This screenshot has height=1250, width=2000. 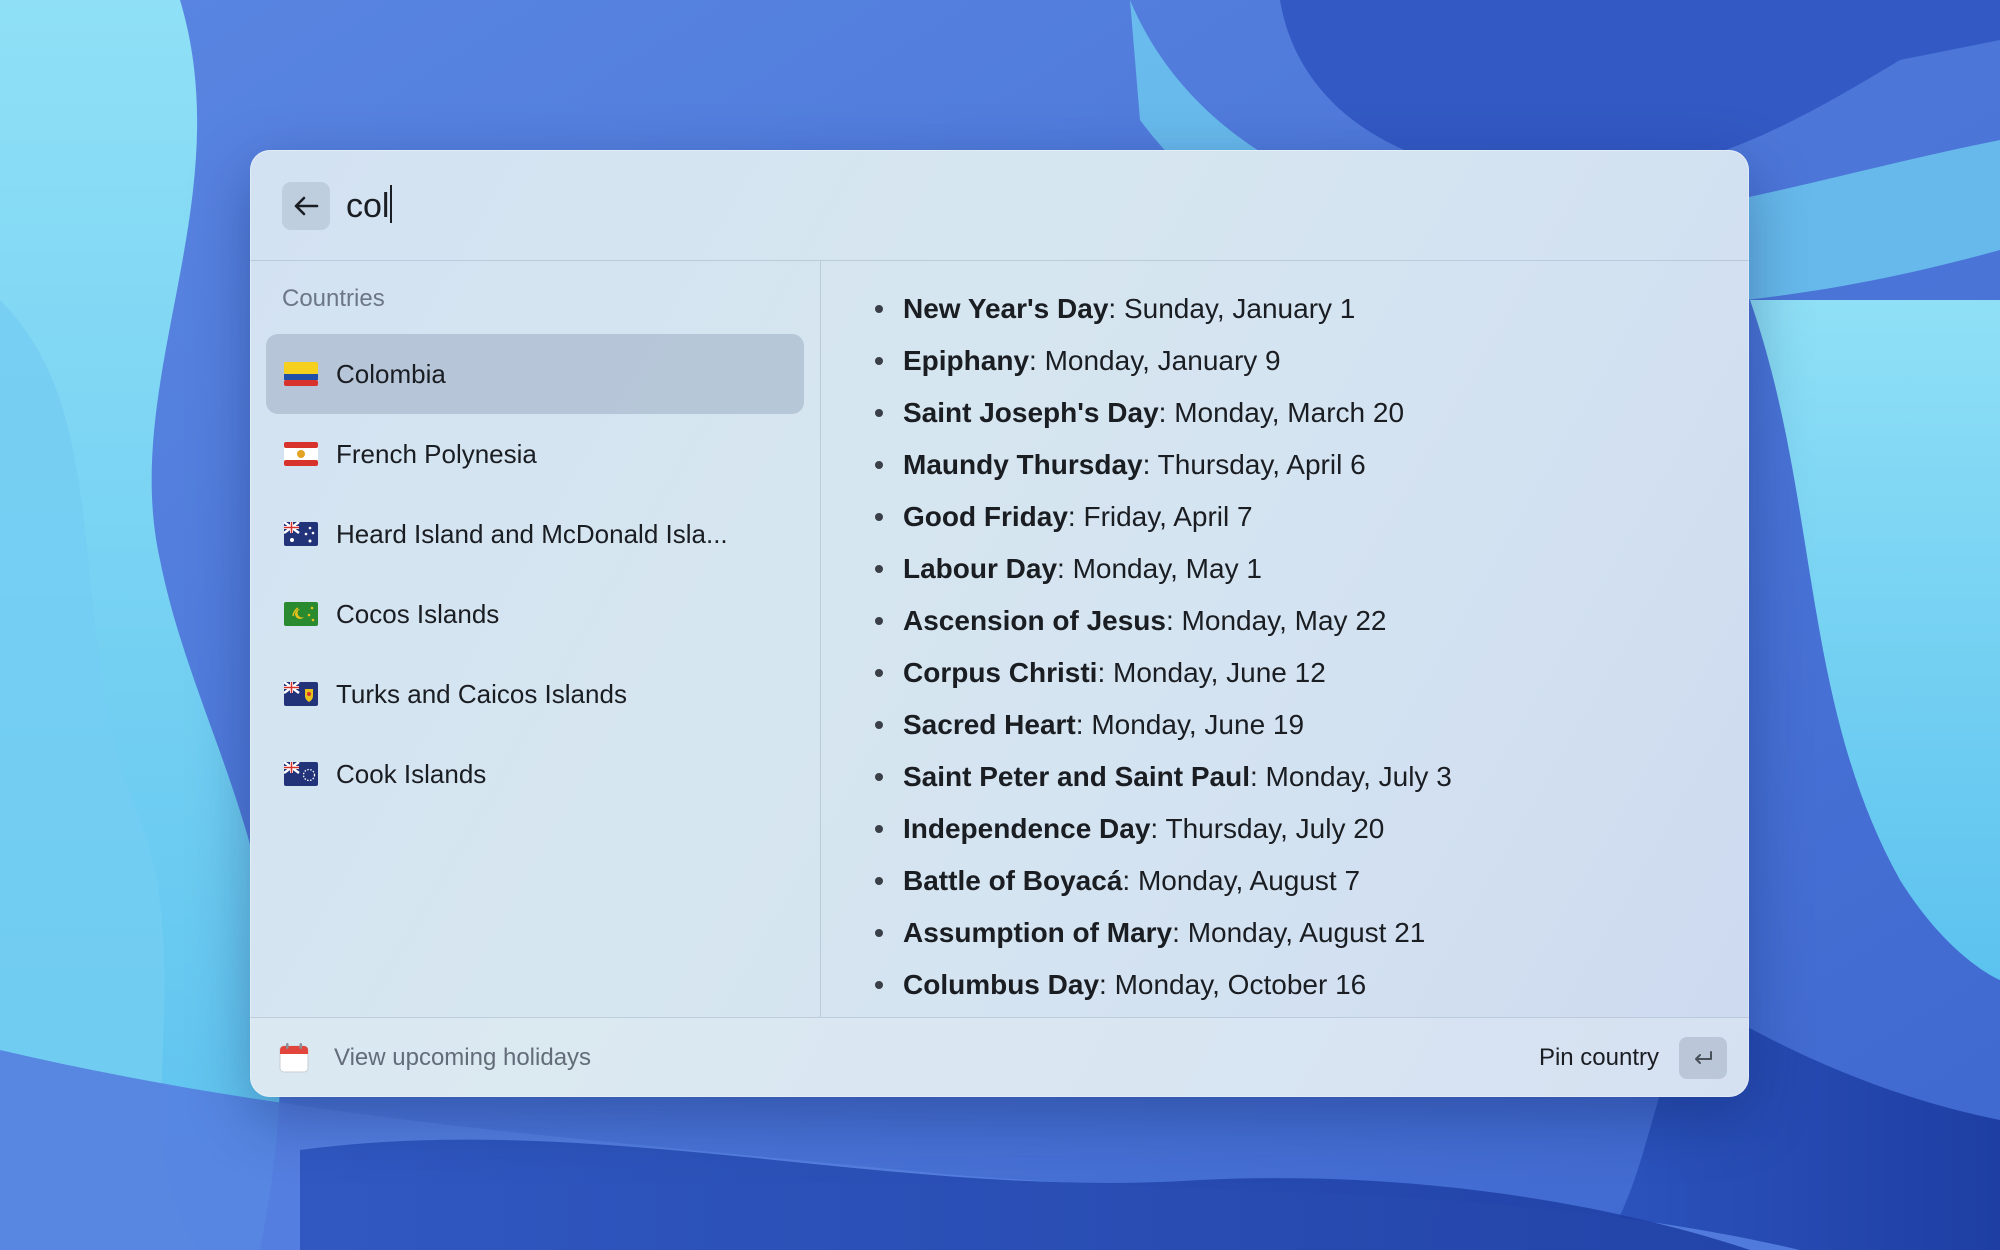 I want to click on holiday-item: Sacred Heart: Monday, June 19, so click(x=1162, y=725).